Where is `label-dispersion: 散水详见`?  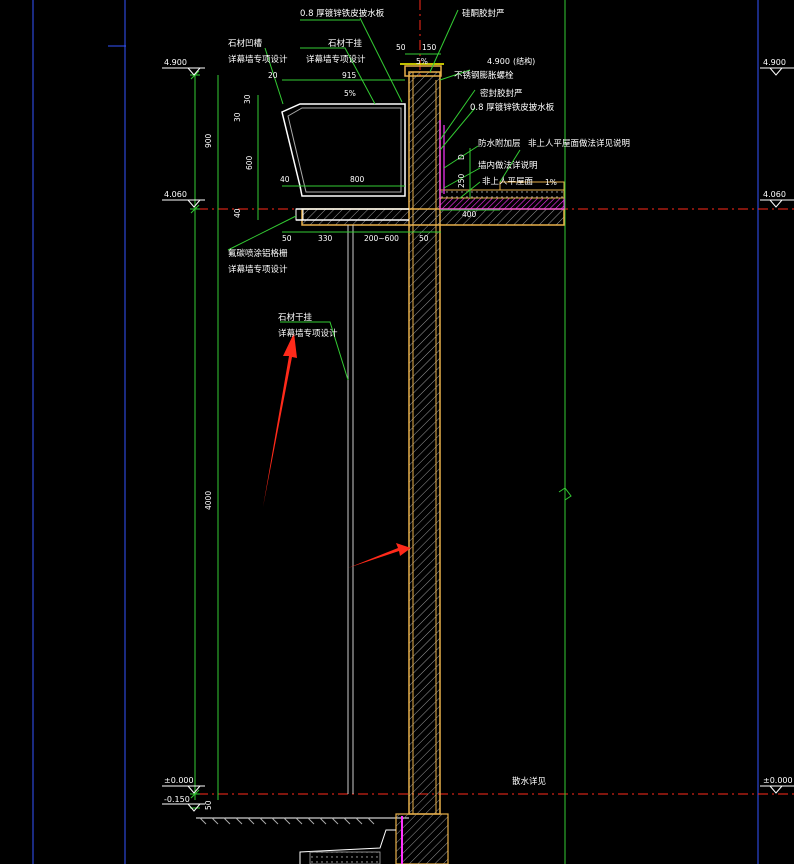
label-dispersion: 散水详见 is located at coordinates (529, 781).